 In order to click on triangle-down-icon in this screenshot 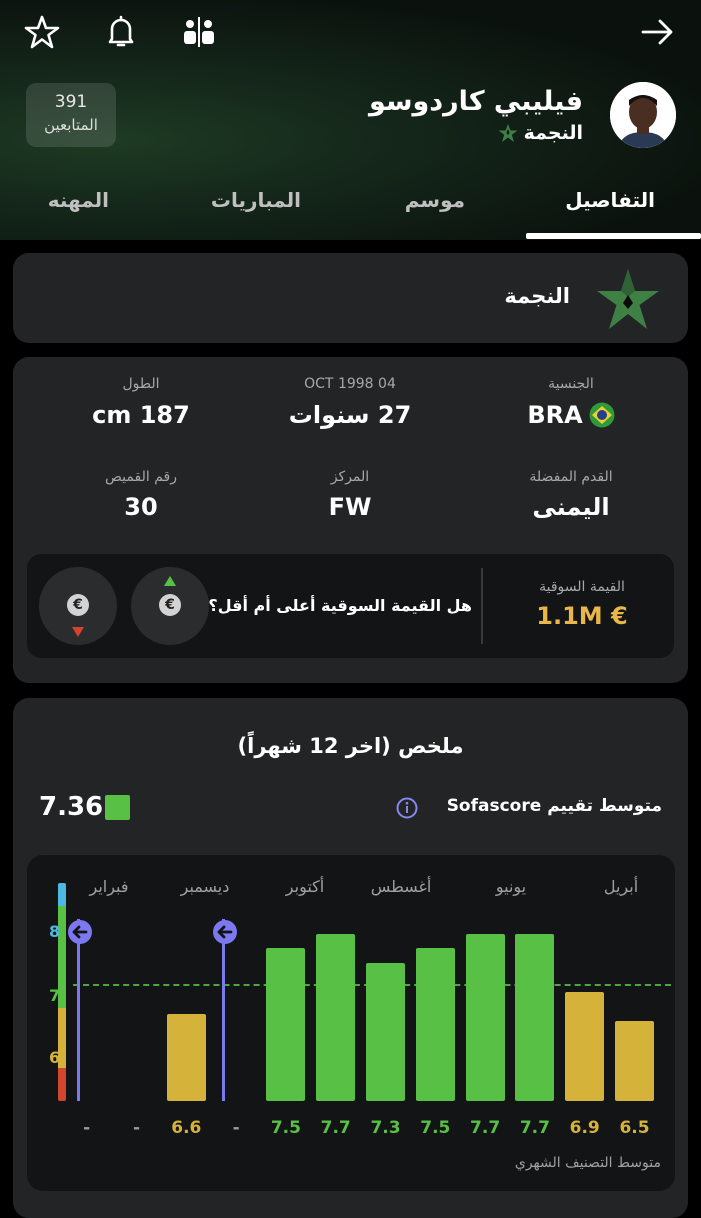, I will do `click(78, 632)`.